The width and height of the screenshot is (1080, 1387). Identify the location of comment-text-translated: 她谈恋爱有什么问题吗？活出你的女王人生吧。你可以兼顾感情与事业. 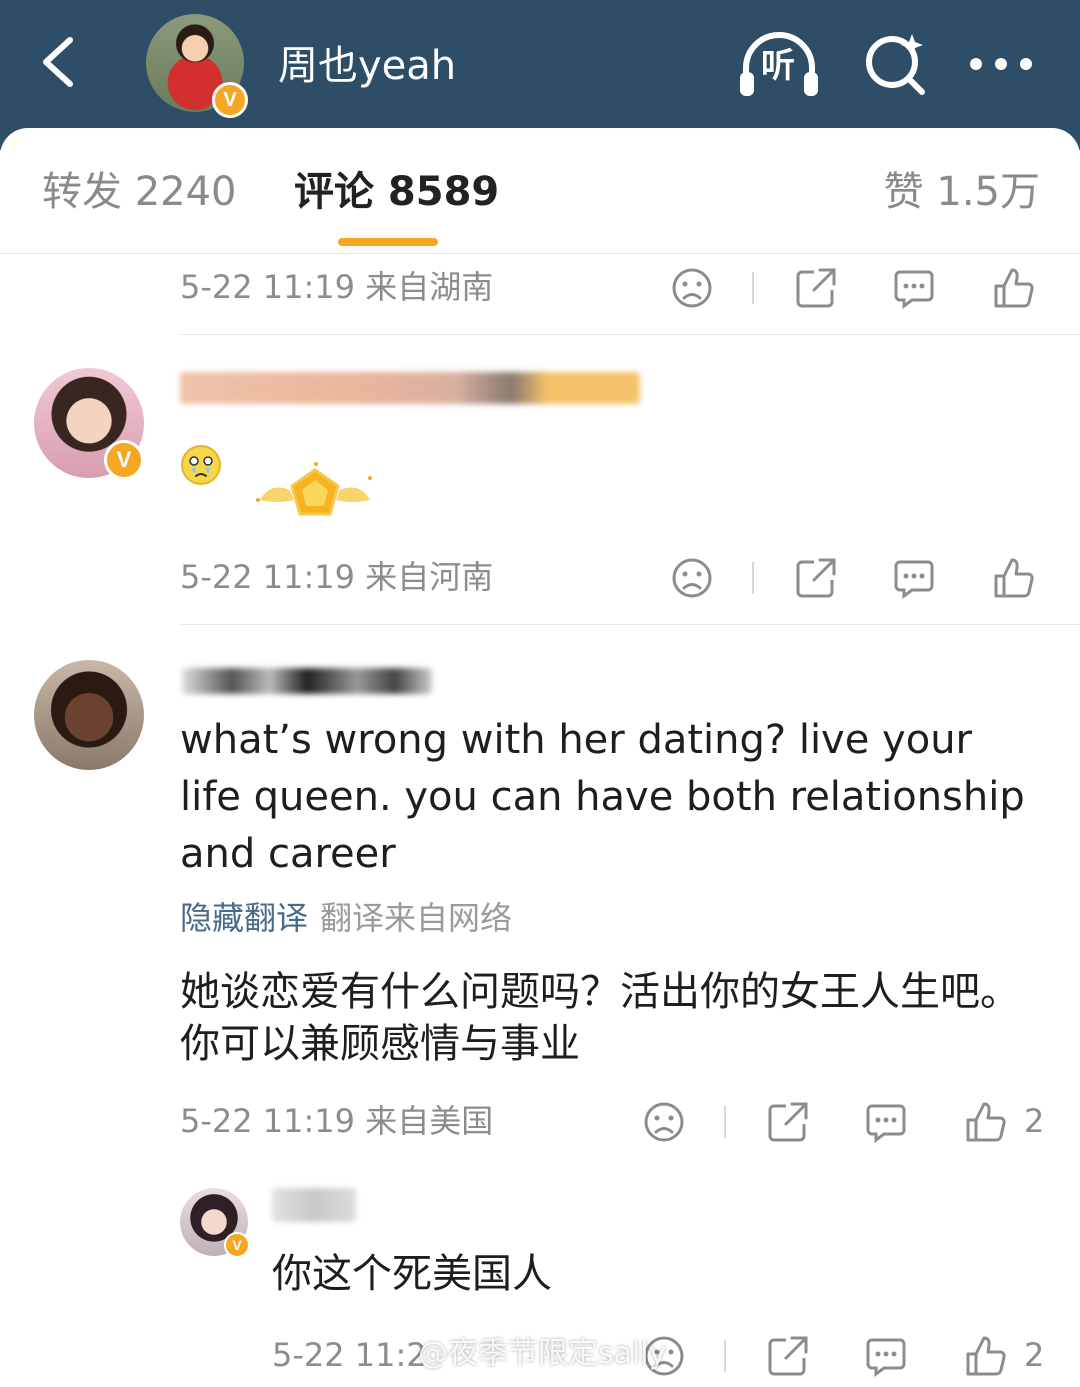
(600, 1018).